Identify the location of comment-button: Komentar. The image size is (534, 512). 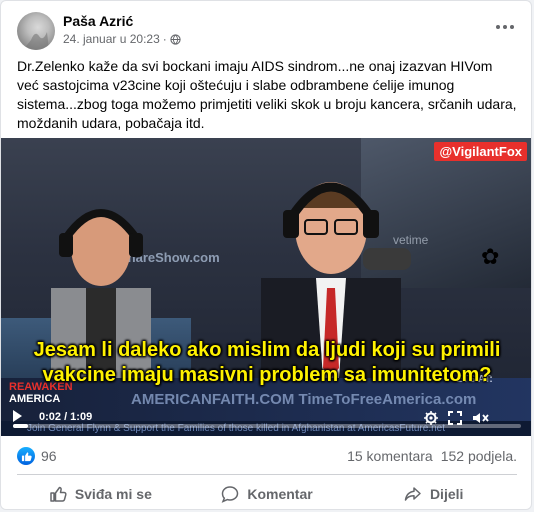
(267, 494).